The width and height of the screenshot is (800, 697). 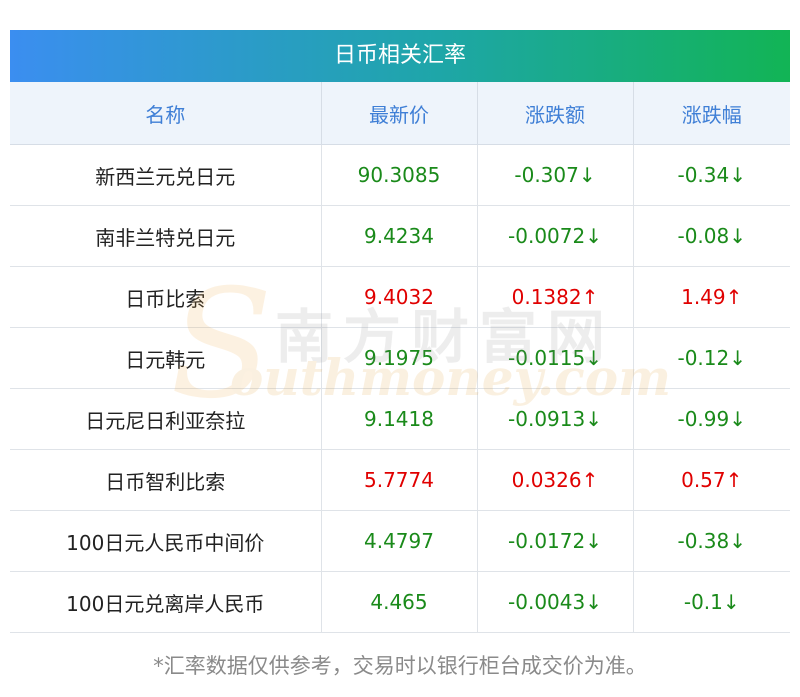 What do you see at coordinates (711, 297) in the screenshot?
I see `row-percent-cell: 1.49↑` at bounding box center [711, 297].